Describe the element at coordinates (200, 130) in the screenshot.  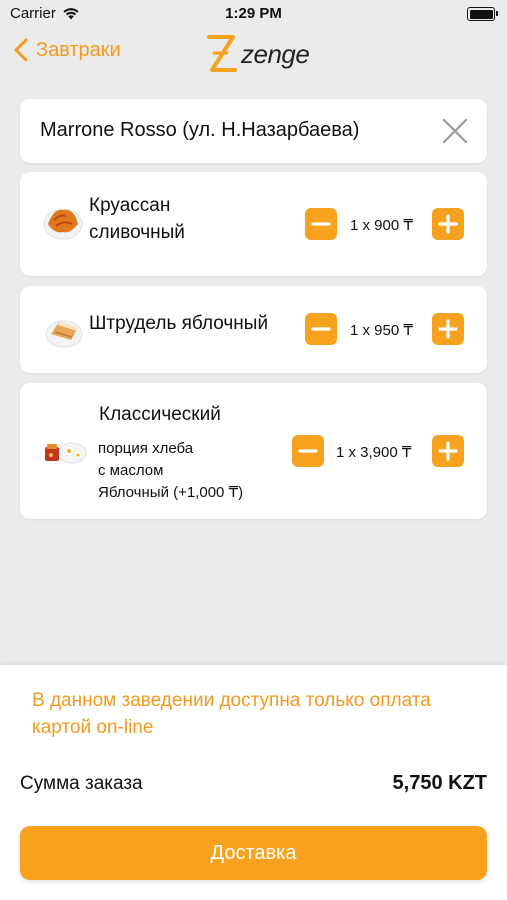
I see `restaurant-name: Marrone Rosso (ул. Н.Назарбаева)` at that location.